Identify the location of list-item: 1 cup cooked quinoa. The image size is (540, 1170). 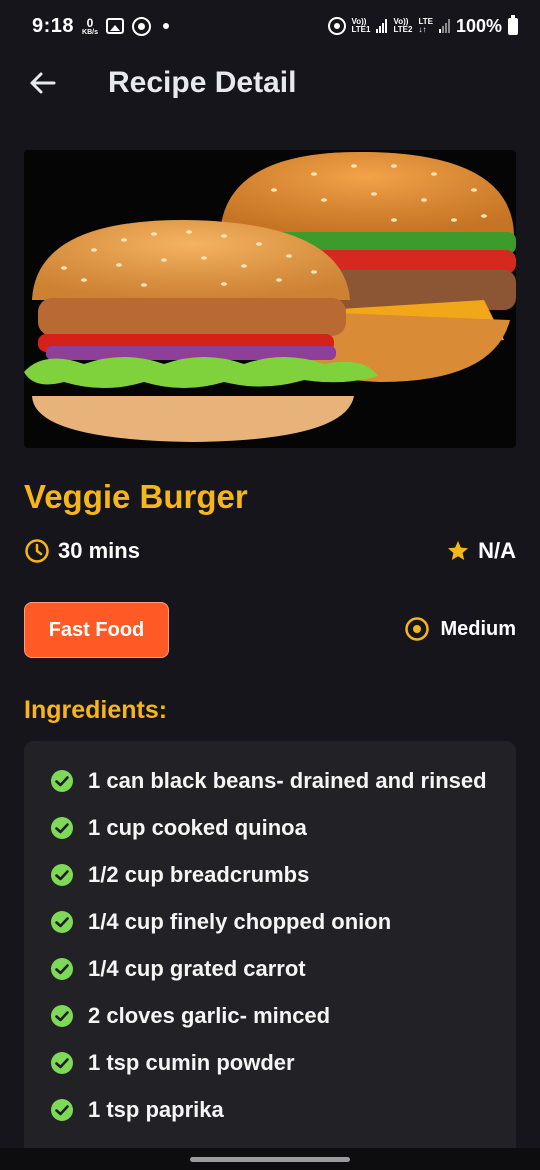
(273, 827).